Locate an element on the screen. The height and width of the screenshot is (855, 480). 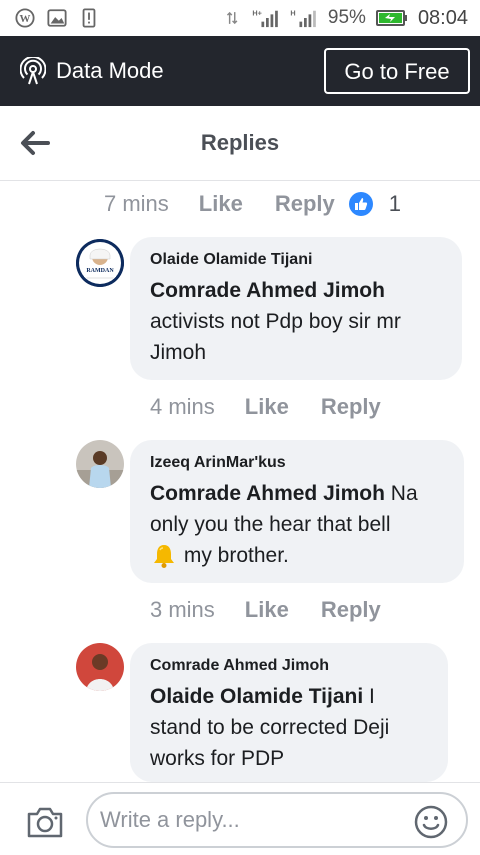
parent-comment-actions: 7 mins Like Reply 1 is located at coordinates (252, 204).